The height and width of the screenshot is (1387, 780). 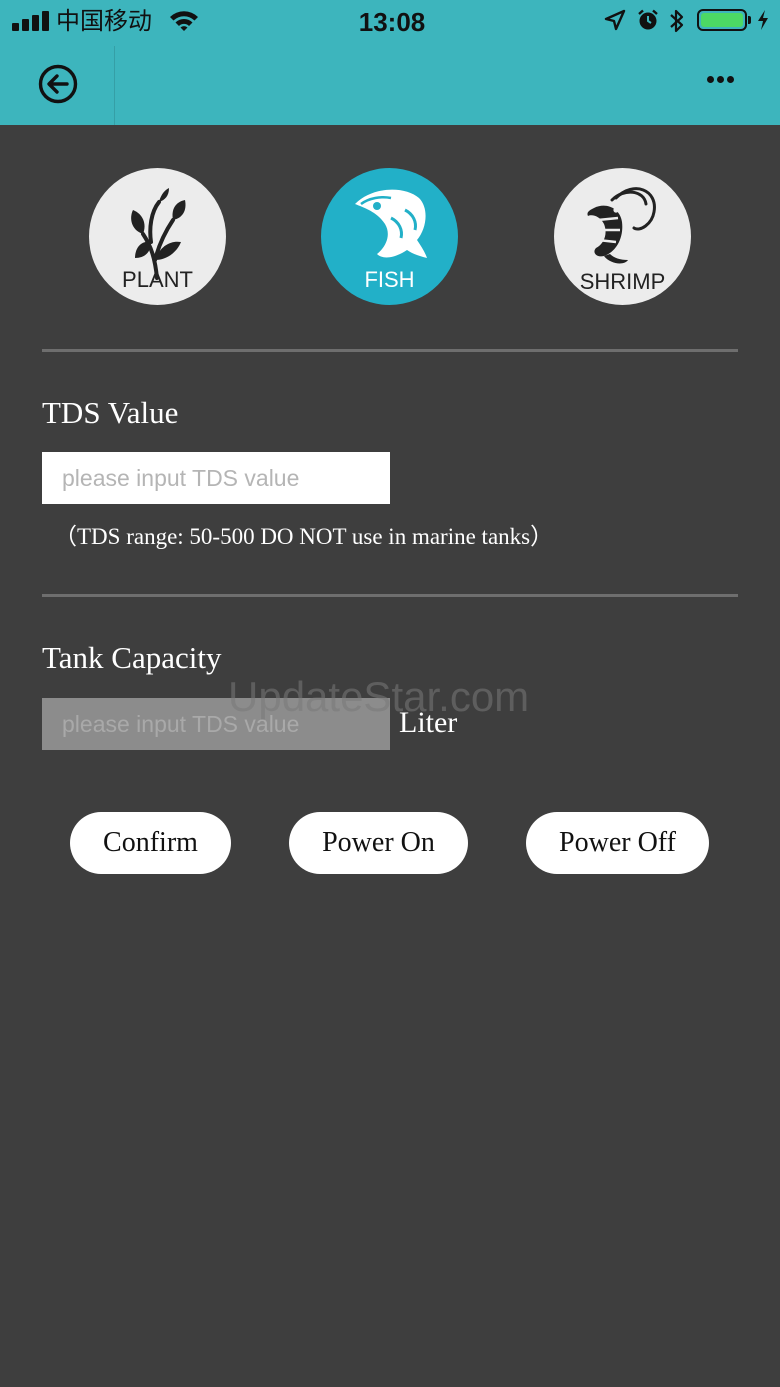 What do you see at coordinates (150, 843) in the screenshot?
I see `confirm-button: Confirm` at bounding box center [150, 843].